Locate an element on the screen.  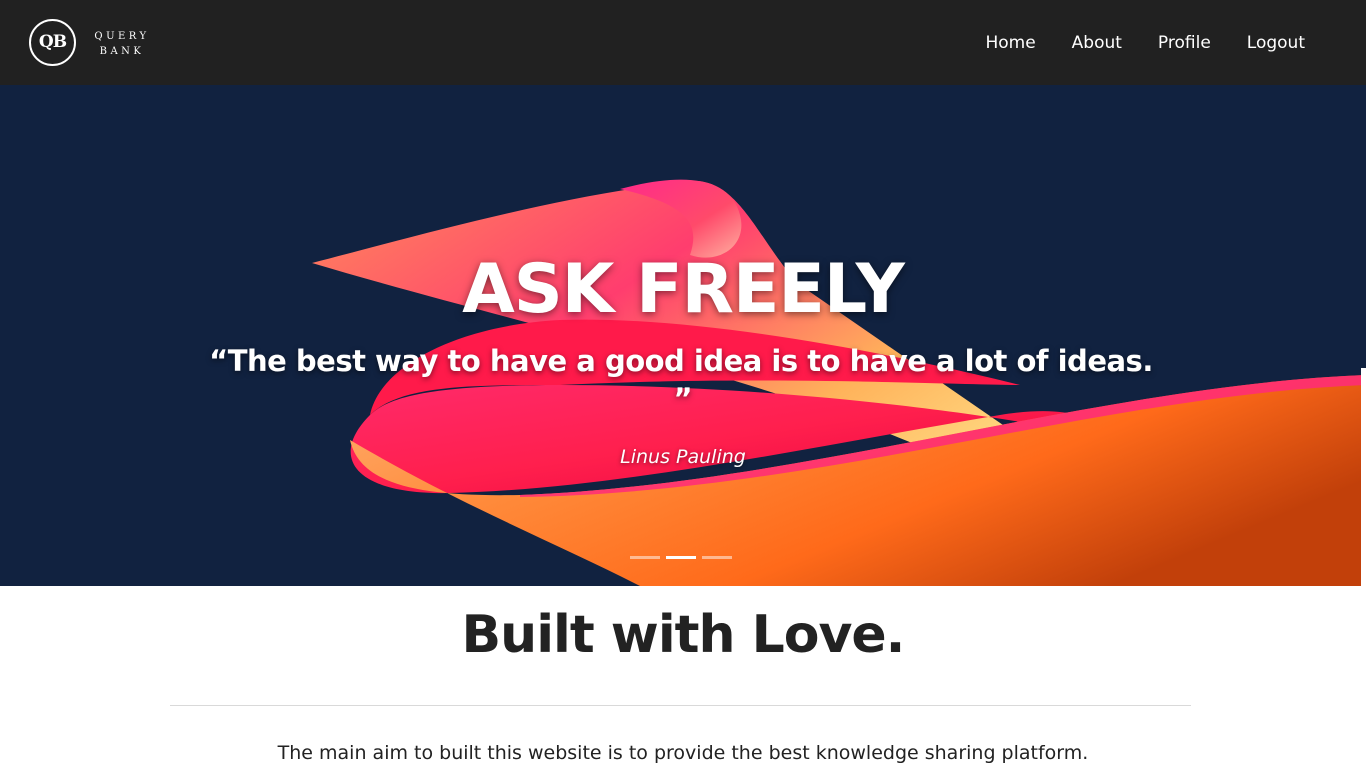
navbar: QB QUERY BANK Home About Profile Logout is located at coordinates (683, 42).